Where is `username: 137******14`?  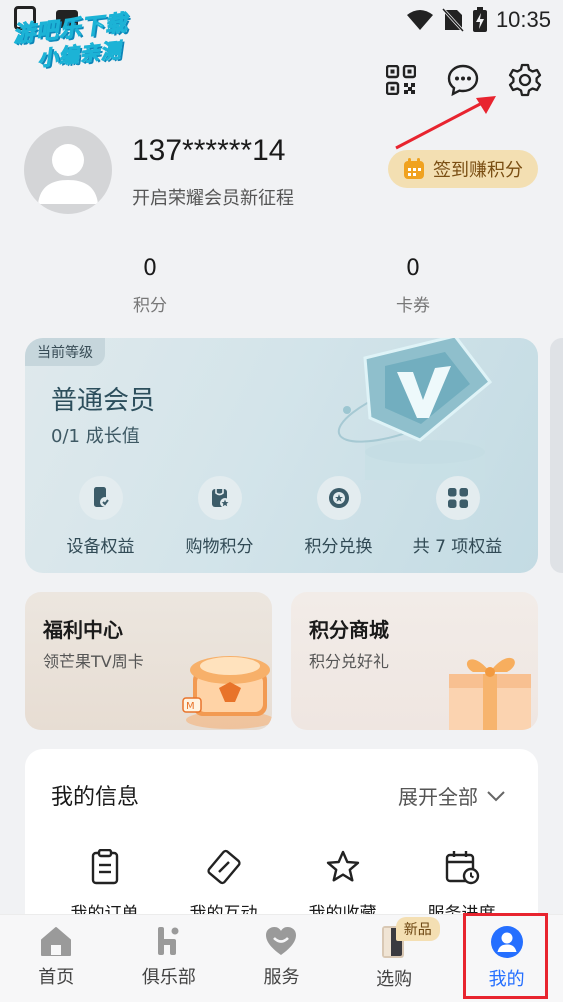
username: 137******14 is located at coordinates (208, 151).